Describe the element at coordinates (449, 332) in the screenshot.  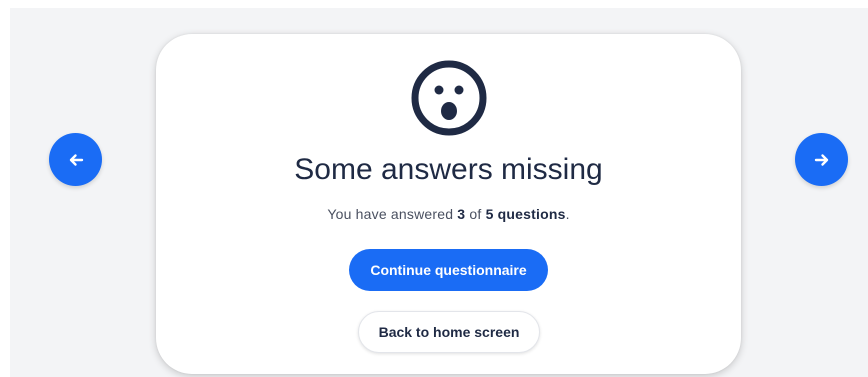
I see `back-to-home-button: Back to home screen` at that location.